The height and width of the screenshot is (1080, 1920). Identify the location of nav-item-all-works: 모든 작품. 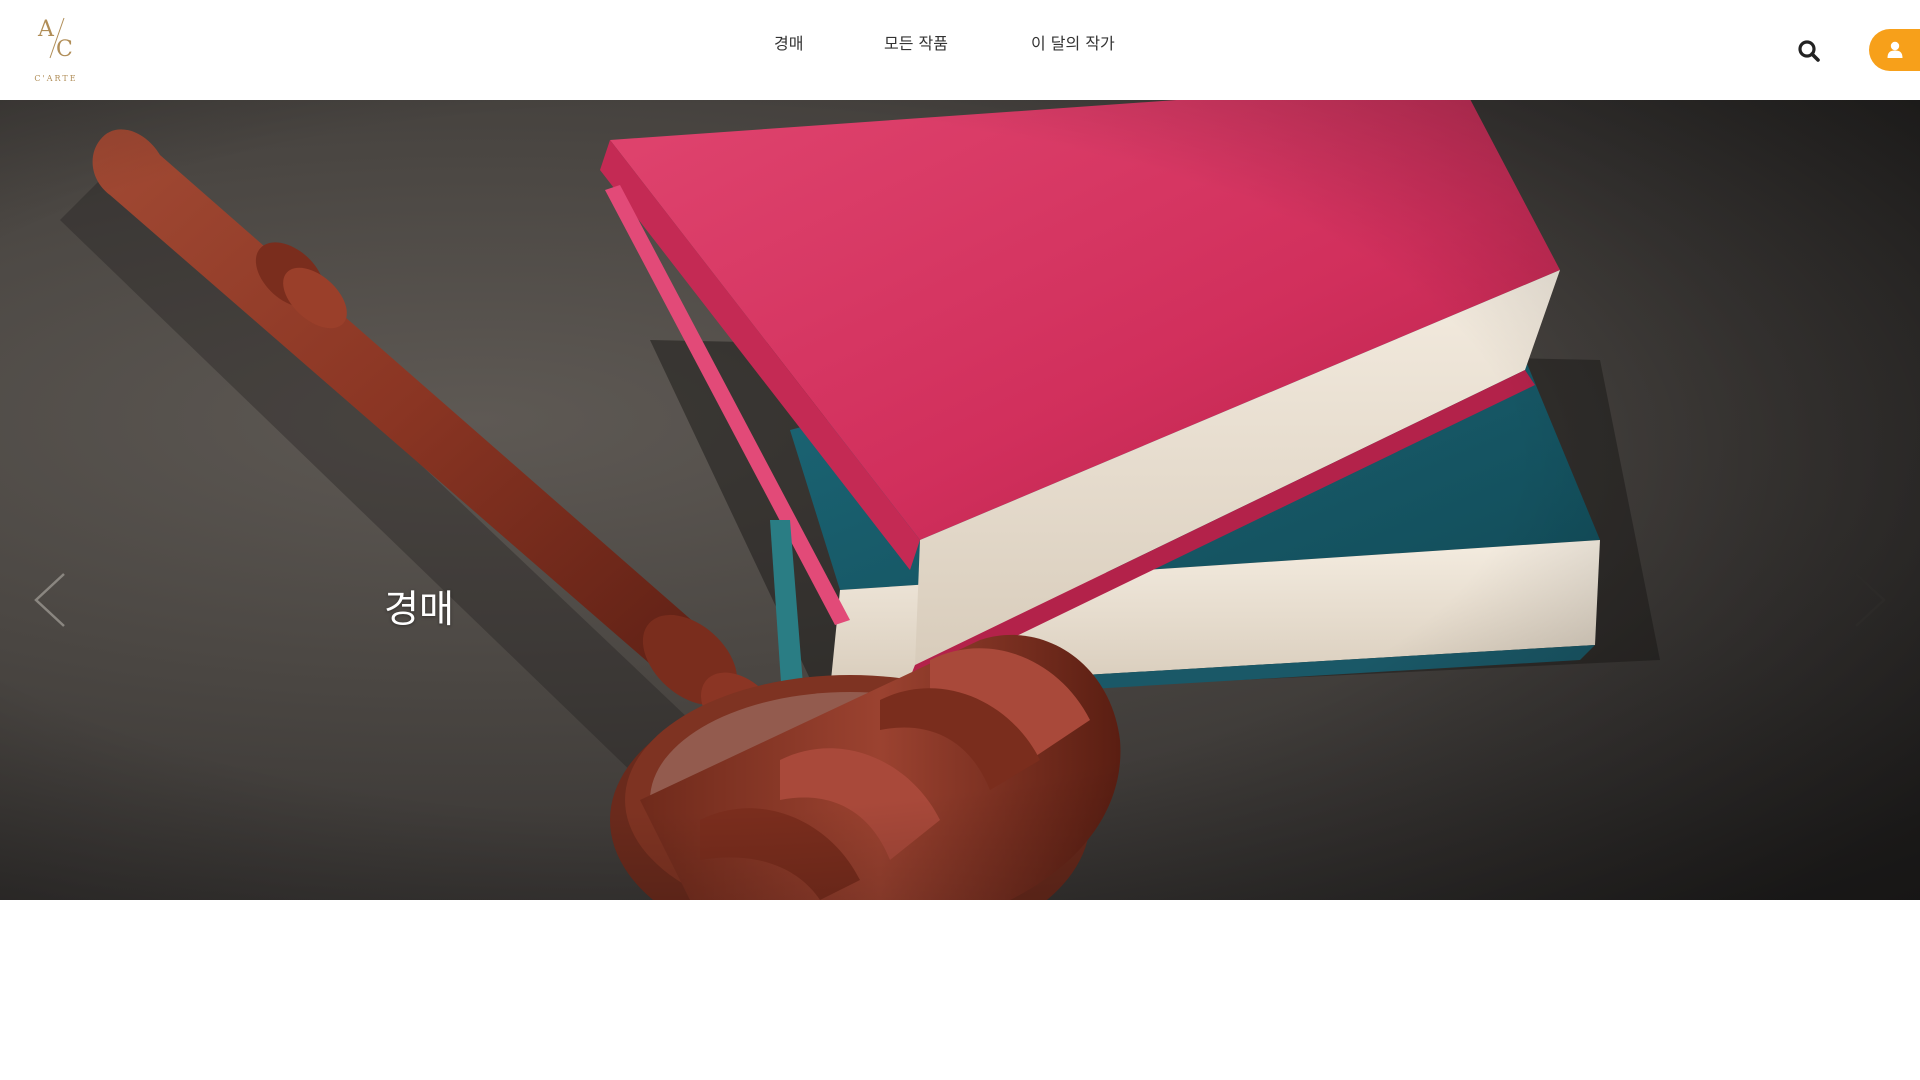
(916, 42).